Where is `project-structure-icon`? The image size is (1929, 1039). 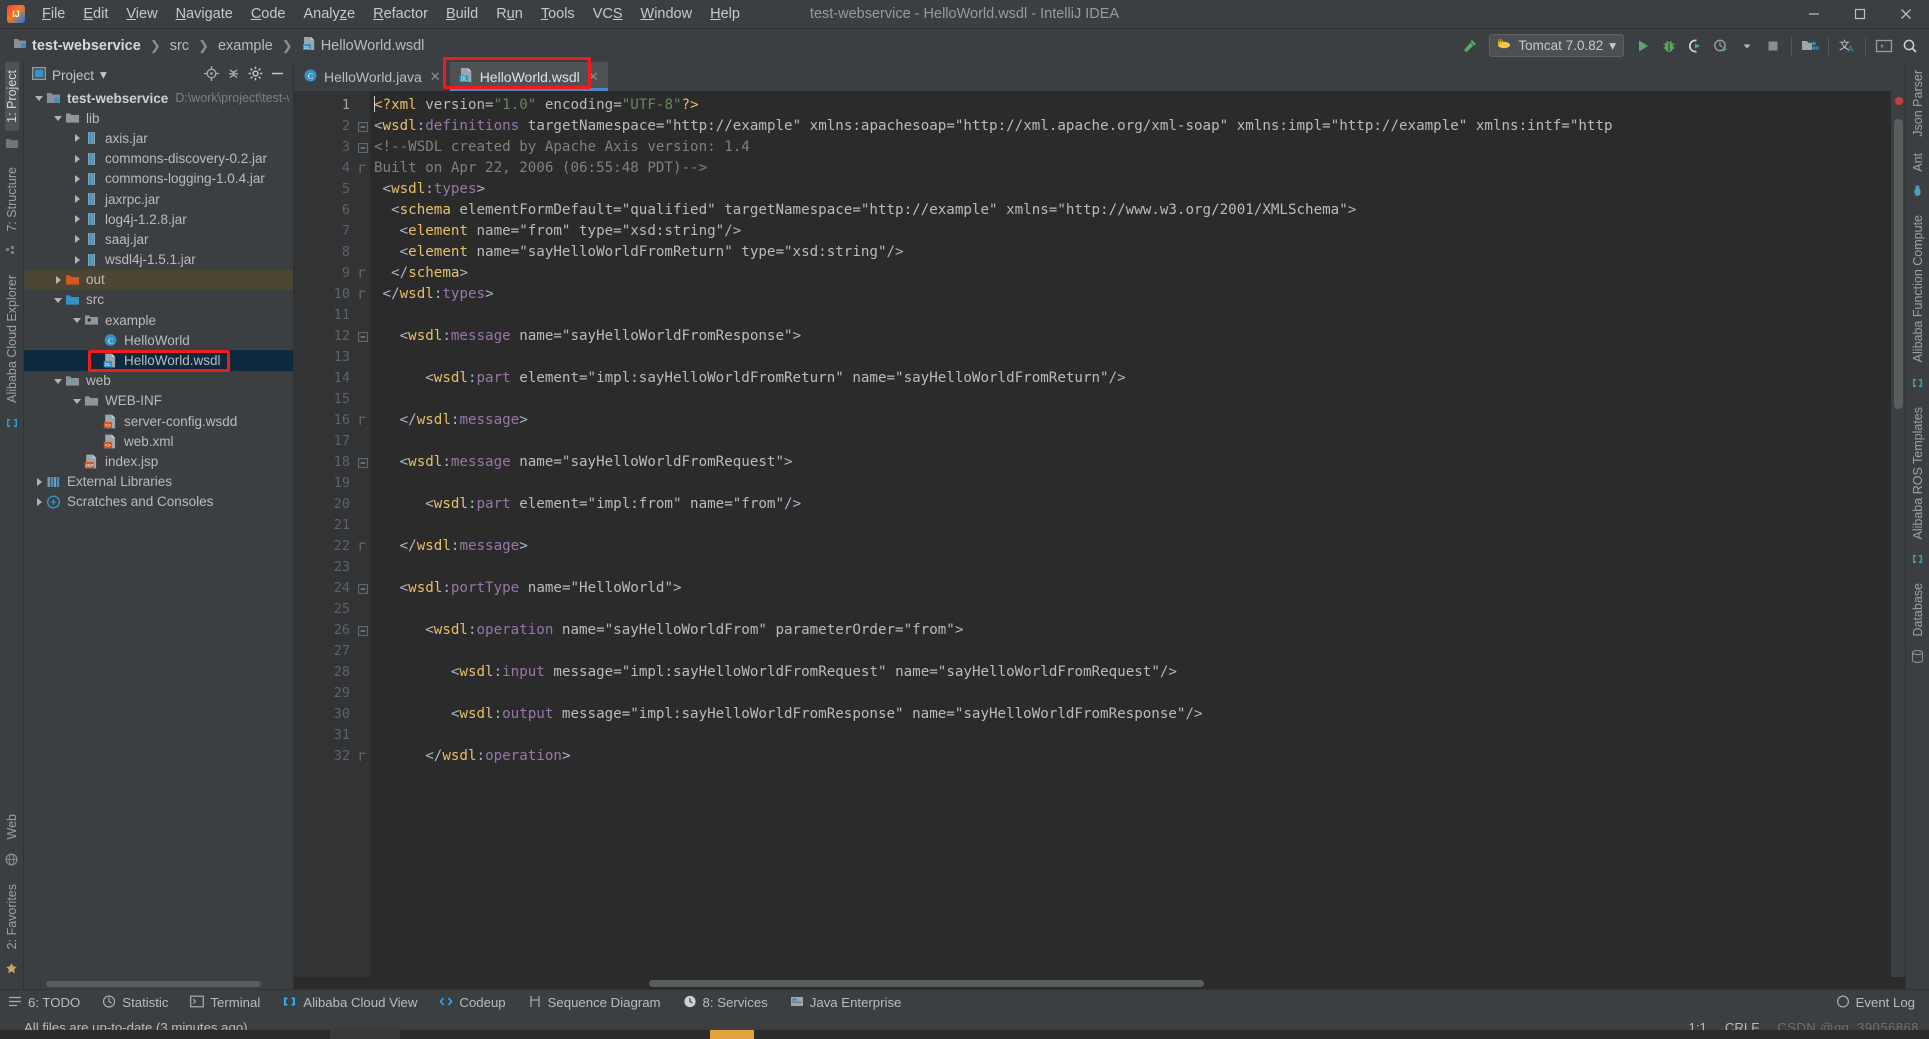
project-structure-icon is located at coordinates (1810, 46).